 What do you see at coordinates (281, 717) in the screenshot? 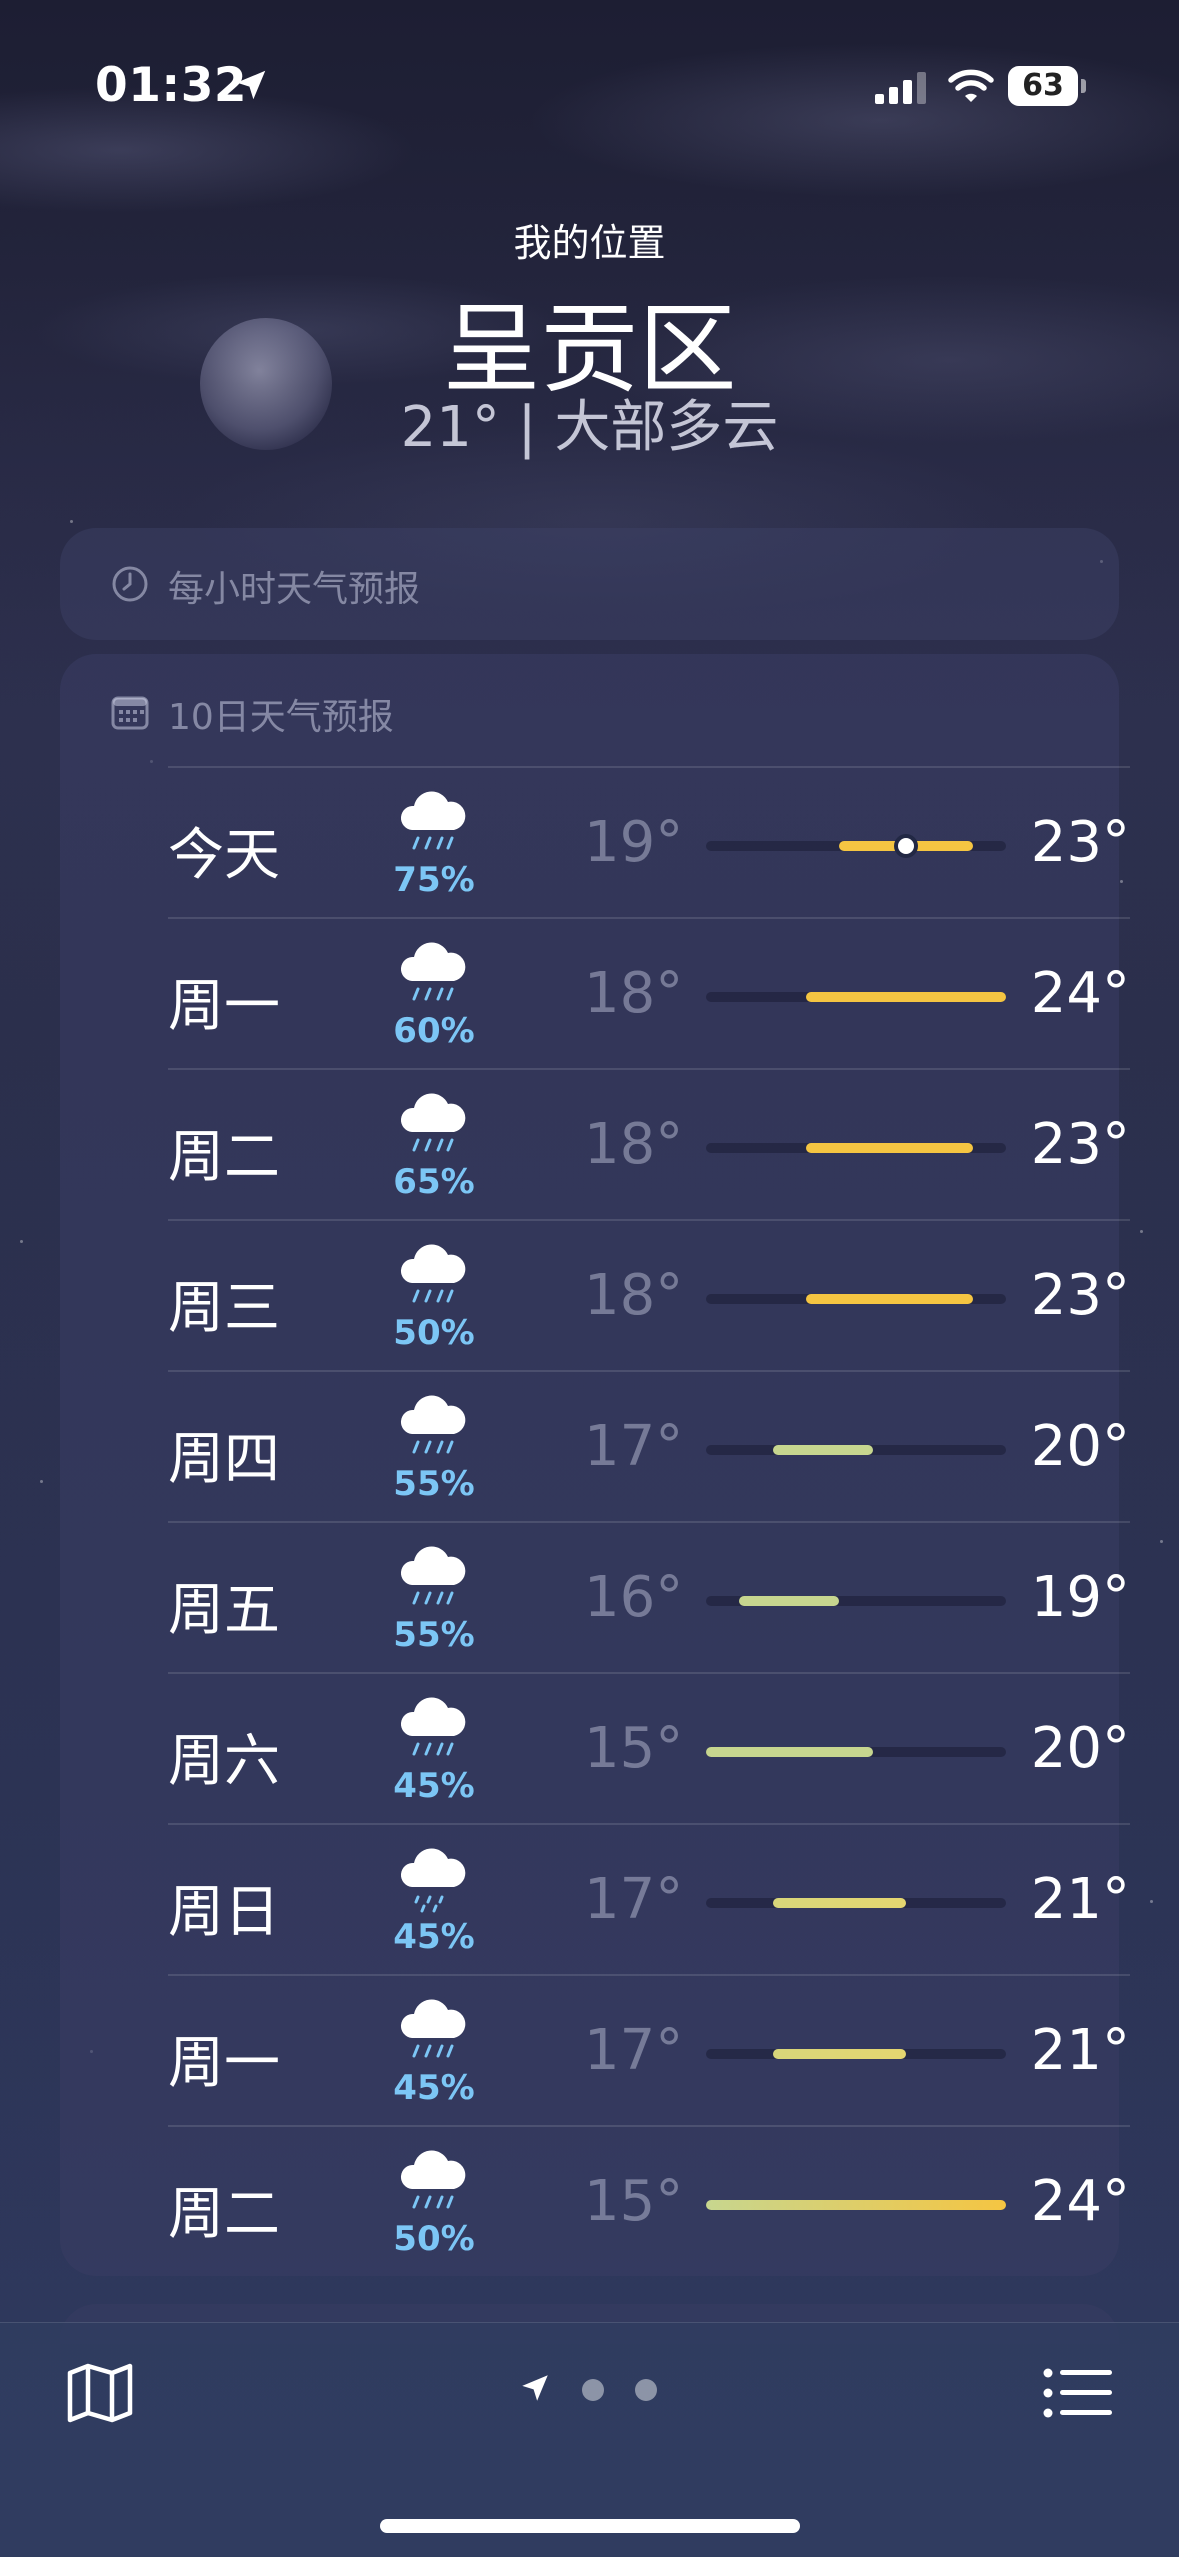
I see `ten-day-forecast-title: 10日天气预报` at bounding box center [281, 717].